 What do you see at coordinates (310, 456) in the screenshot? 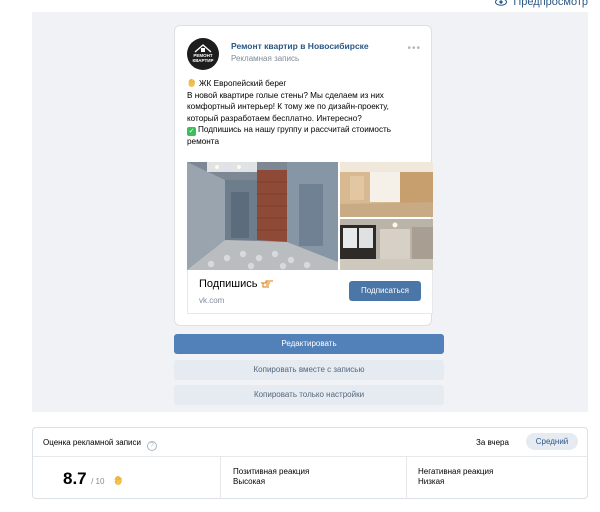
I see `divider` at bounding box center [310, 456].